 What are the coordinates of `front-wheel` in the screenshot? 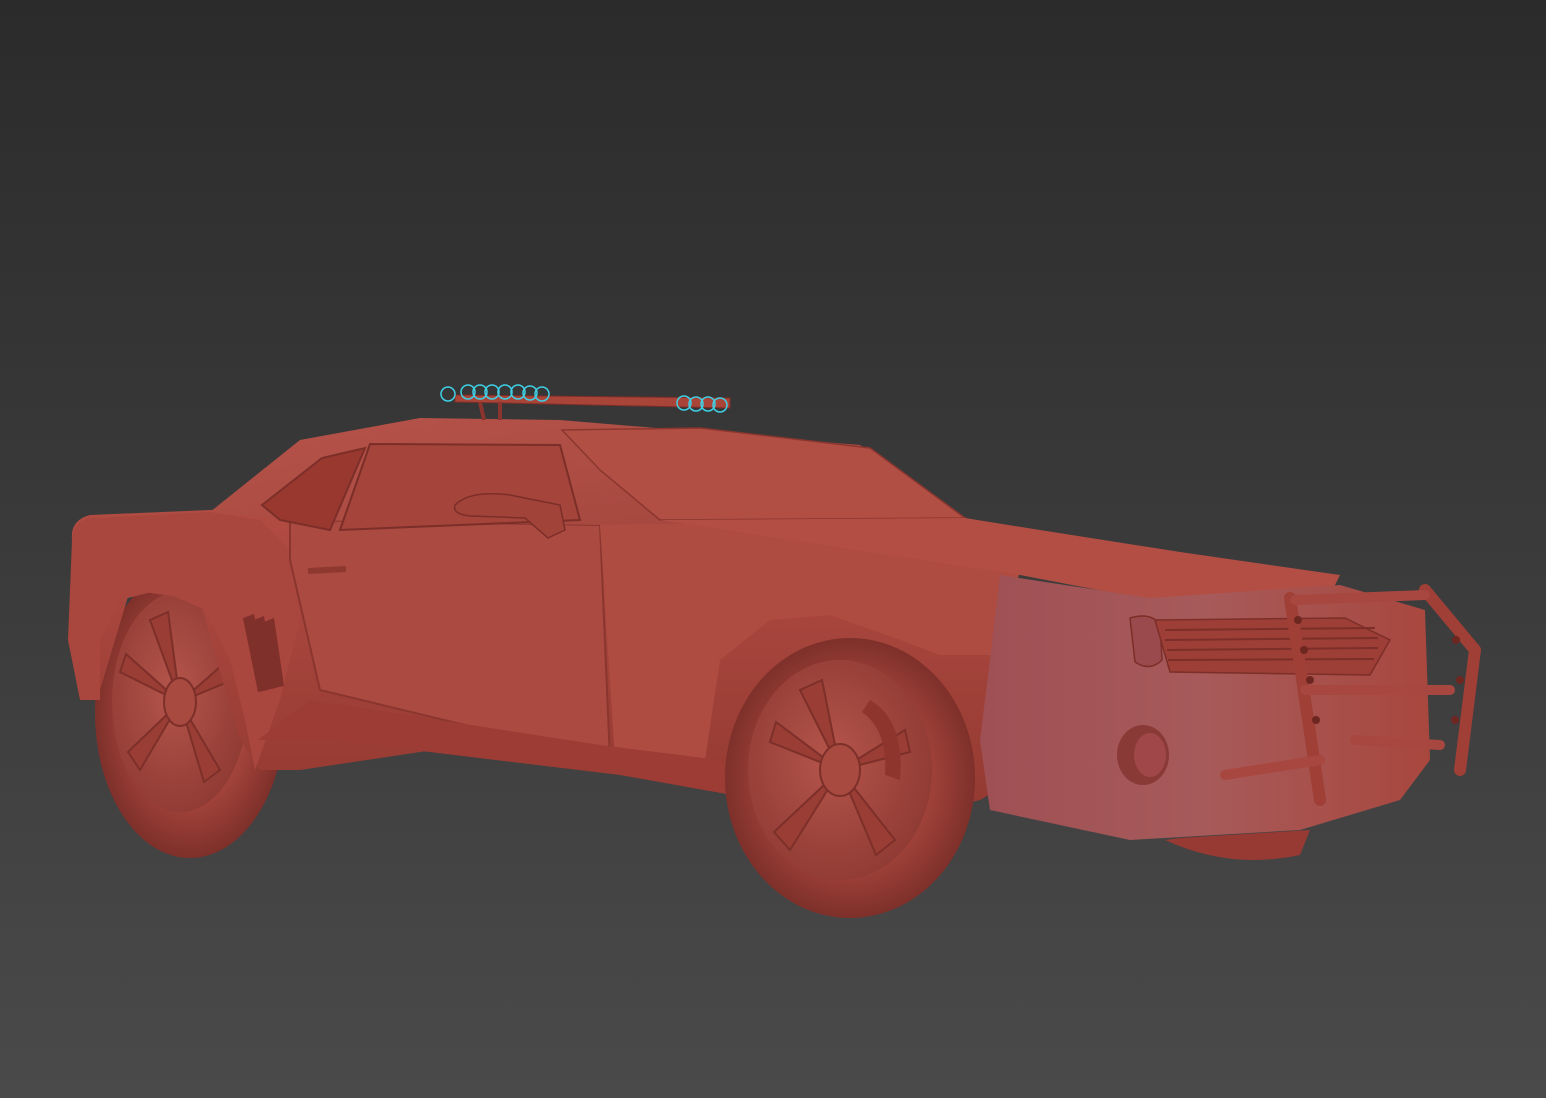 It's located at (850, 778).